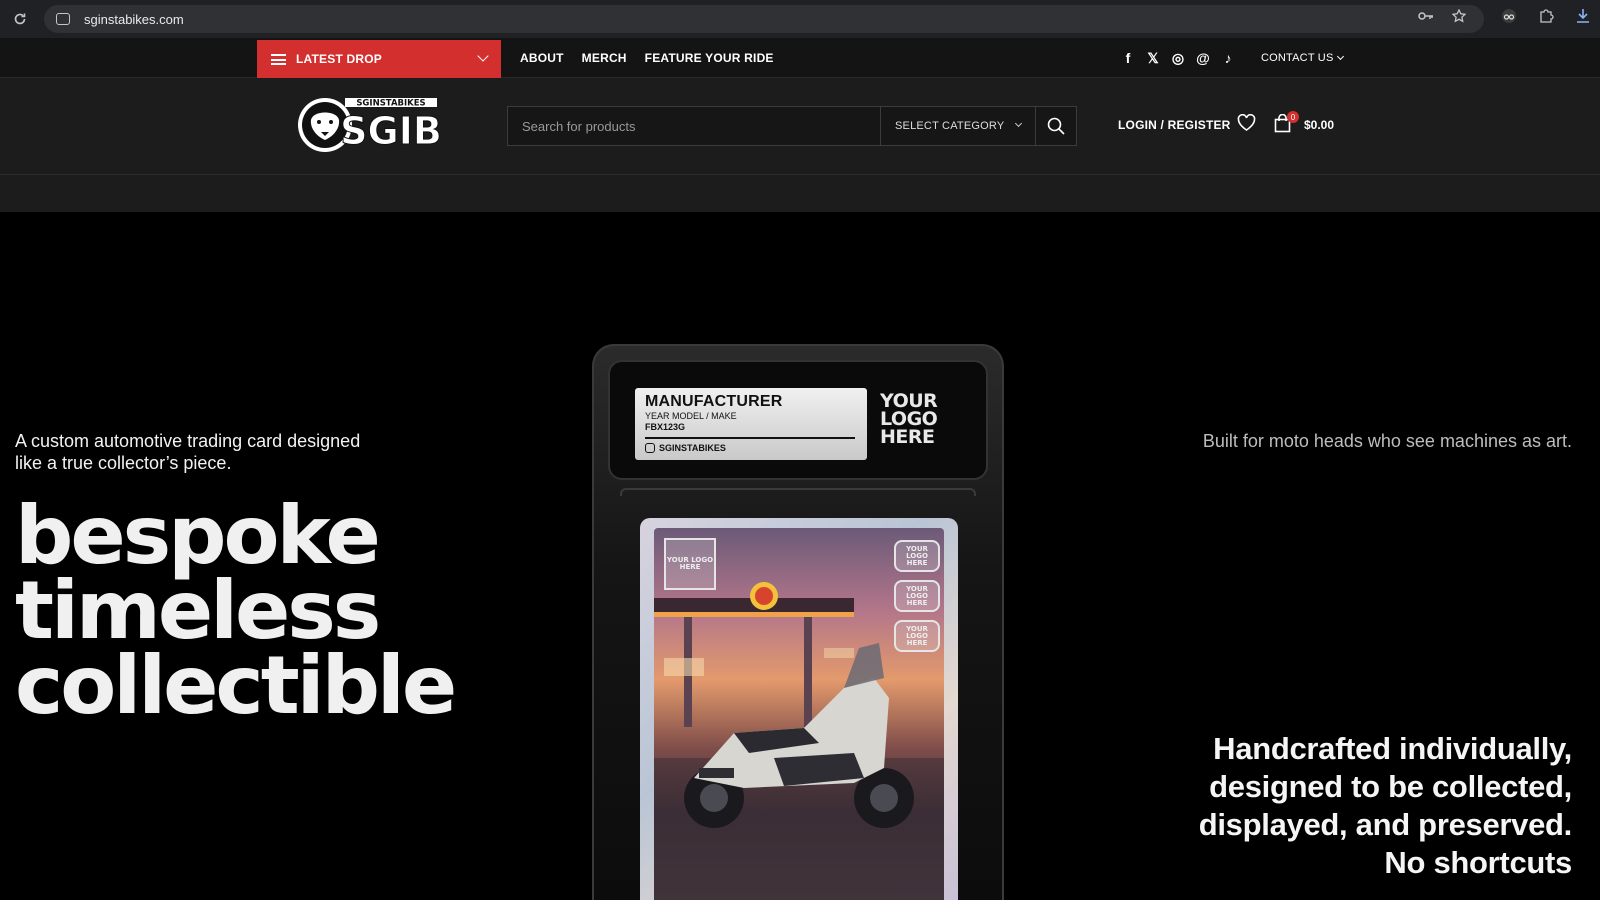 The height and width of the screenshot is (900, 1600). Describe the element at coordinates (694, 126) in the screenshot. I see `search-input` at that location.